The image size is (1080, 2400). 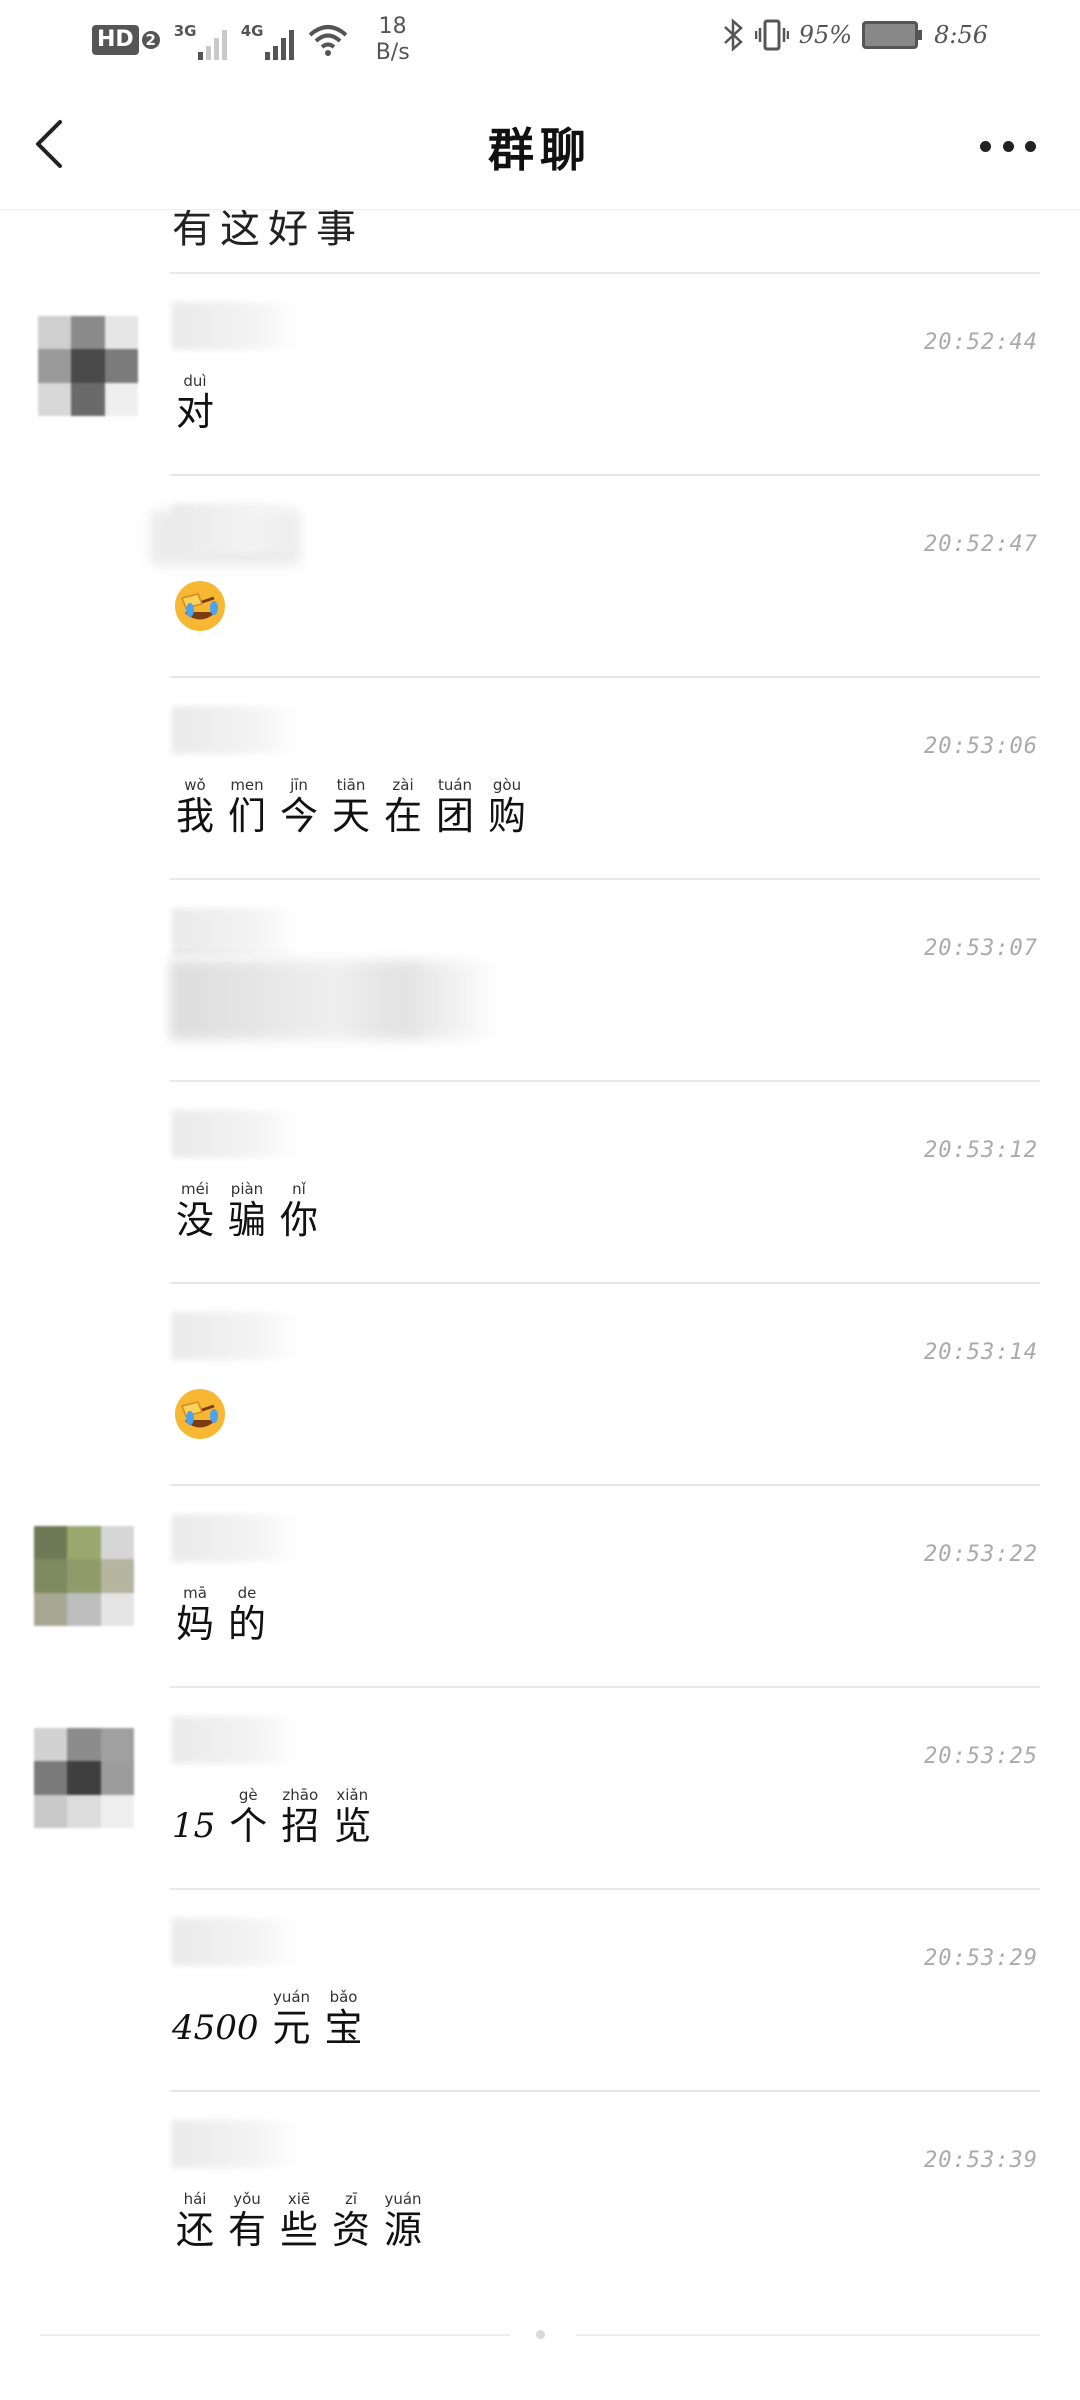 What do you see at coordinates (185, 31) in the screenshot?
I see `net-3g-label: 3G` at bounding box center [185, 31].